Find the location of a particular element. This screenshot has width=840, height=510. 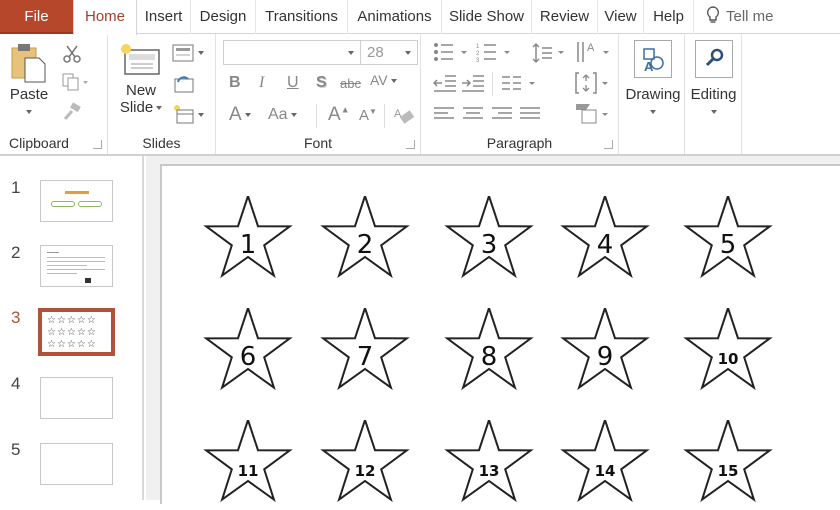

clipboard-group: Paste Clipboard is located at coordinates (54, 94).